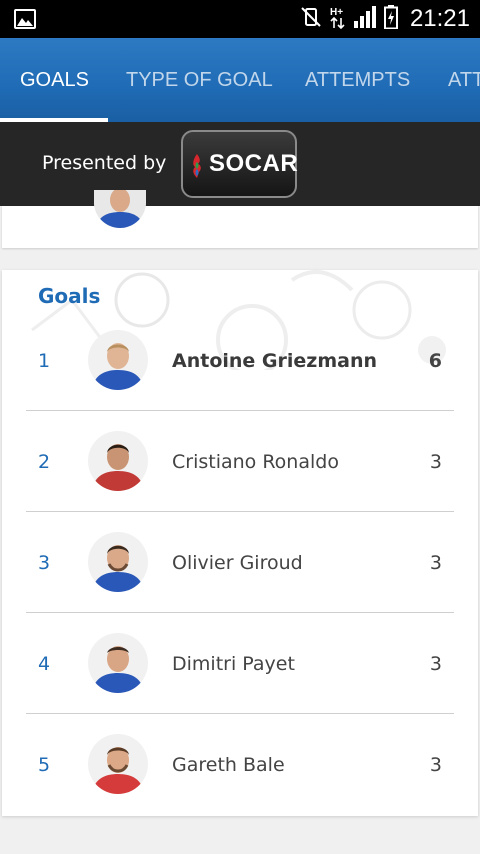 This screenshot has width=480, height=854. Describe the element at coordinates (104, 163) in the screenshot. I see `presented-by-label: Presented by` at that location.